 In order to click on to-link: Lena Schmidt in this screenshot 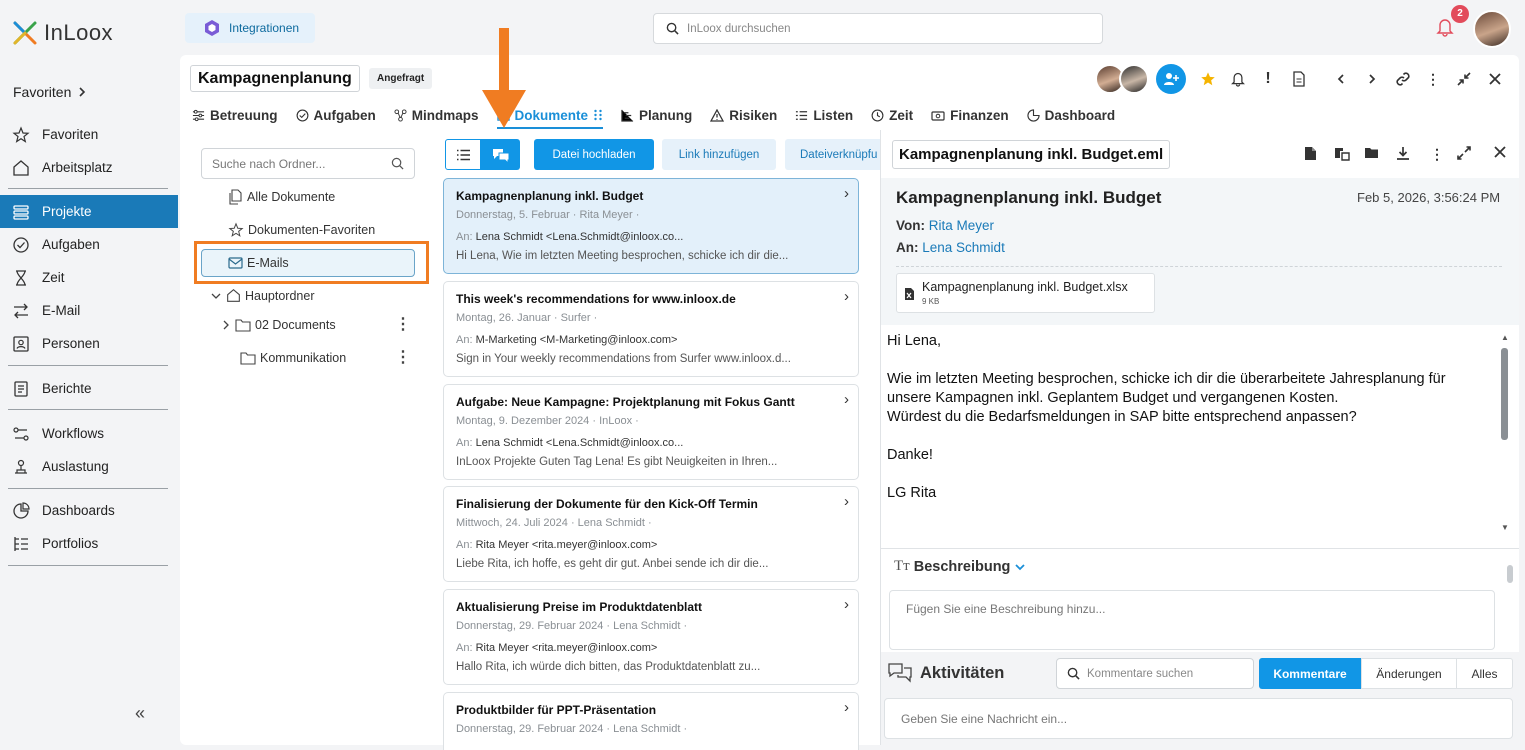, I will do `click(963, 247)`.